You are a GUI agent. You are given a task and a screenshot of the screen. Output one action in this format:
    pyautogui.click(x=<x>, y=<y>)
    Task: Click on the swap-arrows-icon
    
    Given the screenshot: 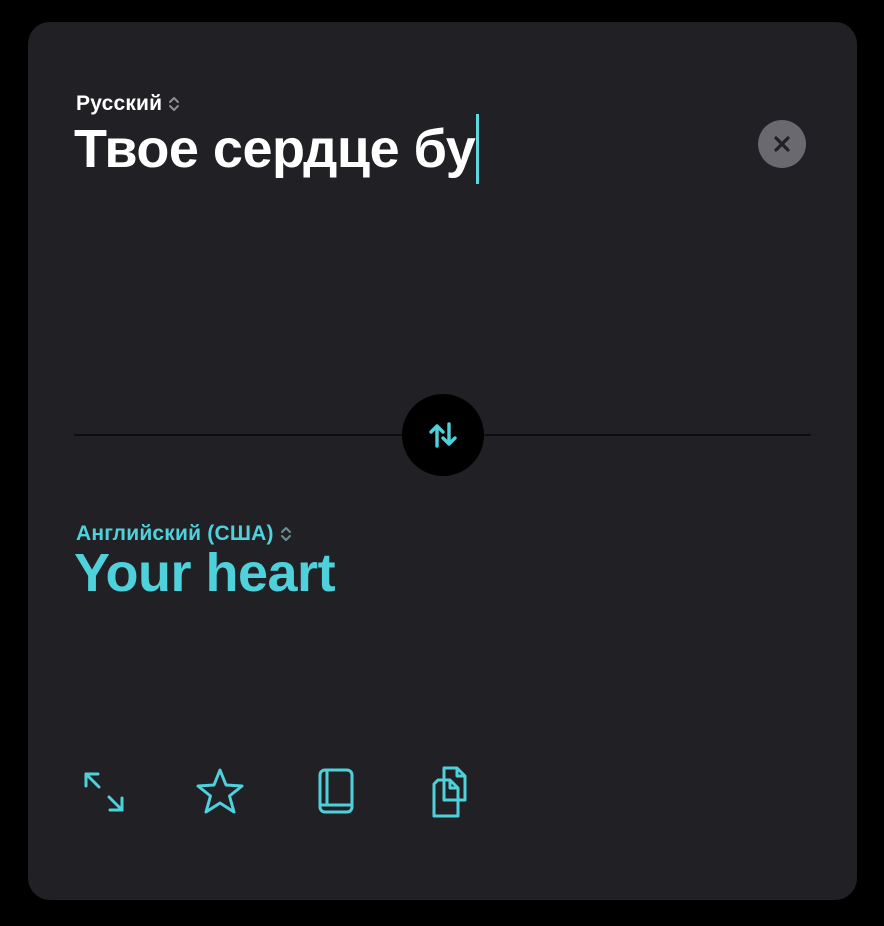 What is the action you would take?
    pyautogui.click(x=443, y=435)
    